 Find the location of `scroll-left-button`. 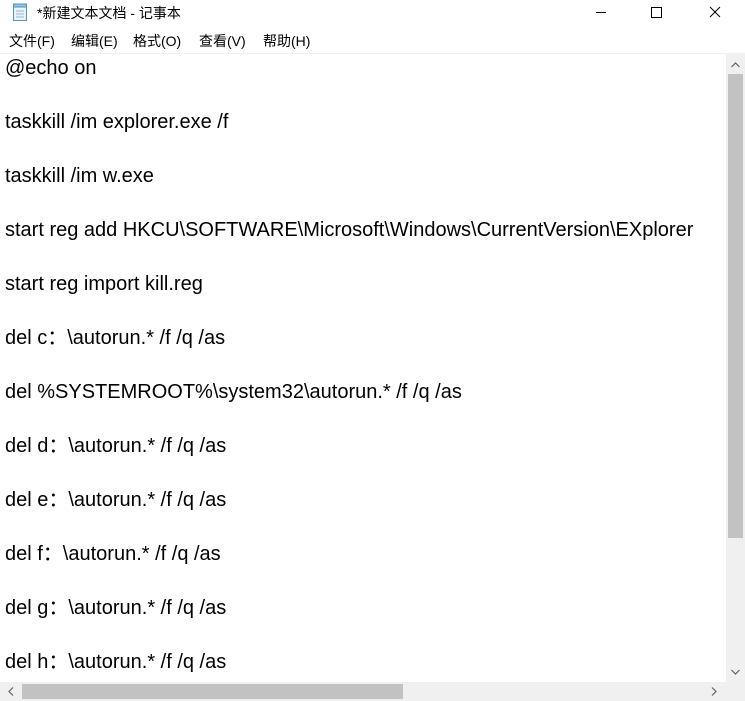

scroll-left-button is located at coordinates (10, 691).